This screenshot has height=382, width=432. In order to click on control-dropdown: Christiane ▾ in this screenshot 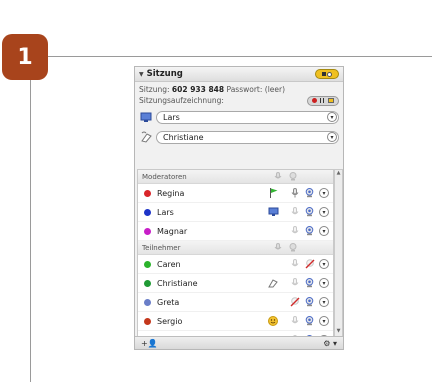, I will do `click(247, 137)`.